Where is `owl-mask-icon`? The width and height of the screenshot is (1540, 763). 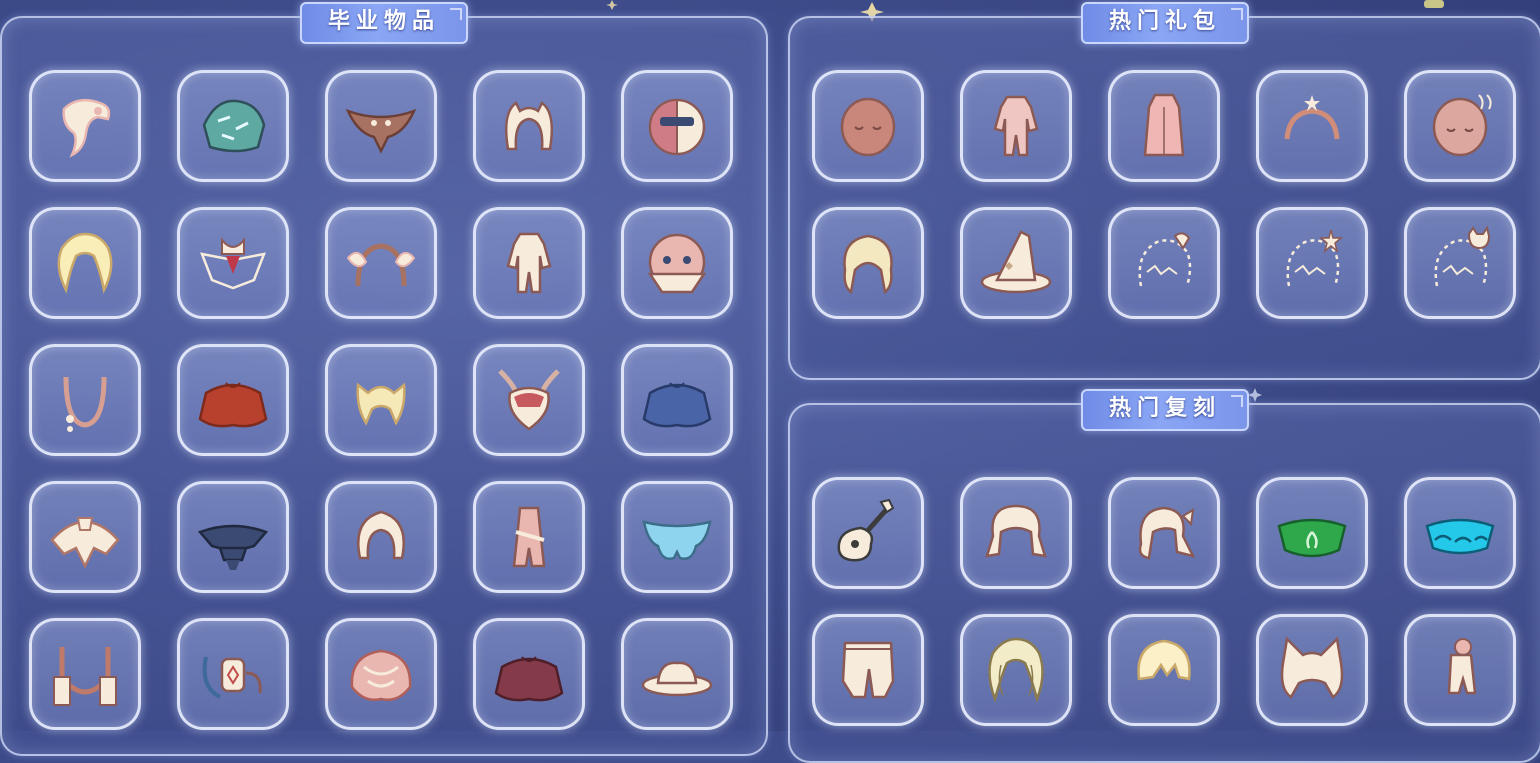 owl-mask-icon is located at coordinates (529, 400).